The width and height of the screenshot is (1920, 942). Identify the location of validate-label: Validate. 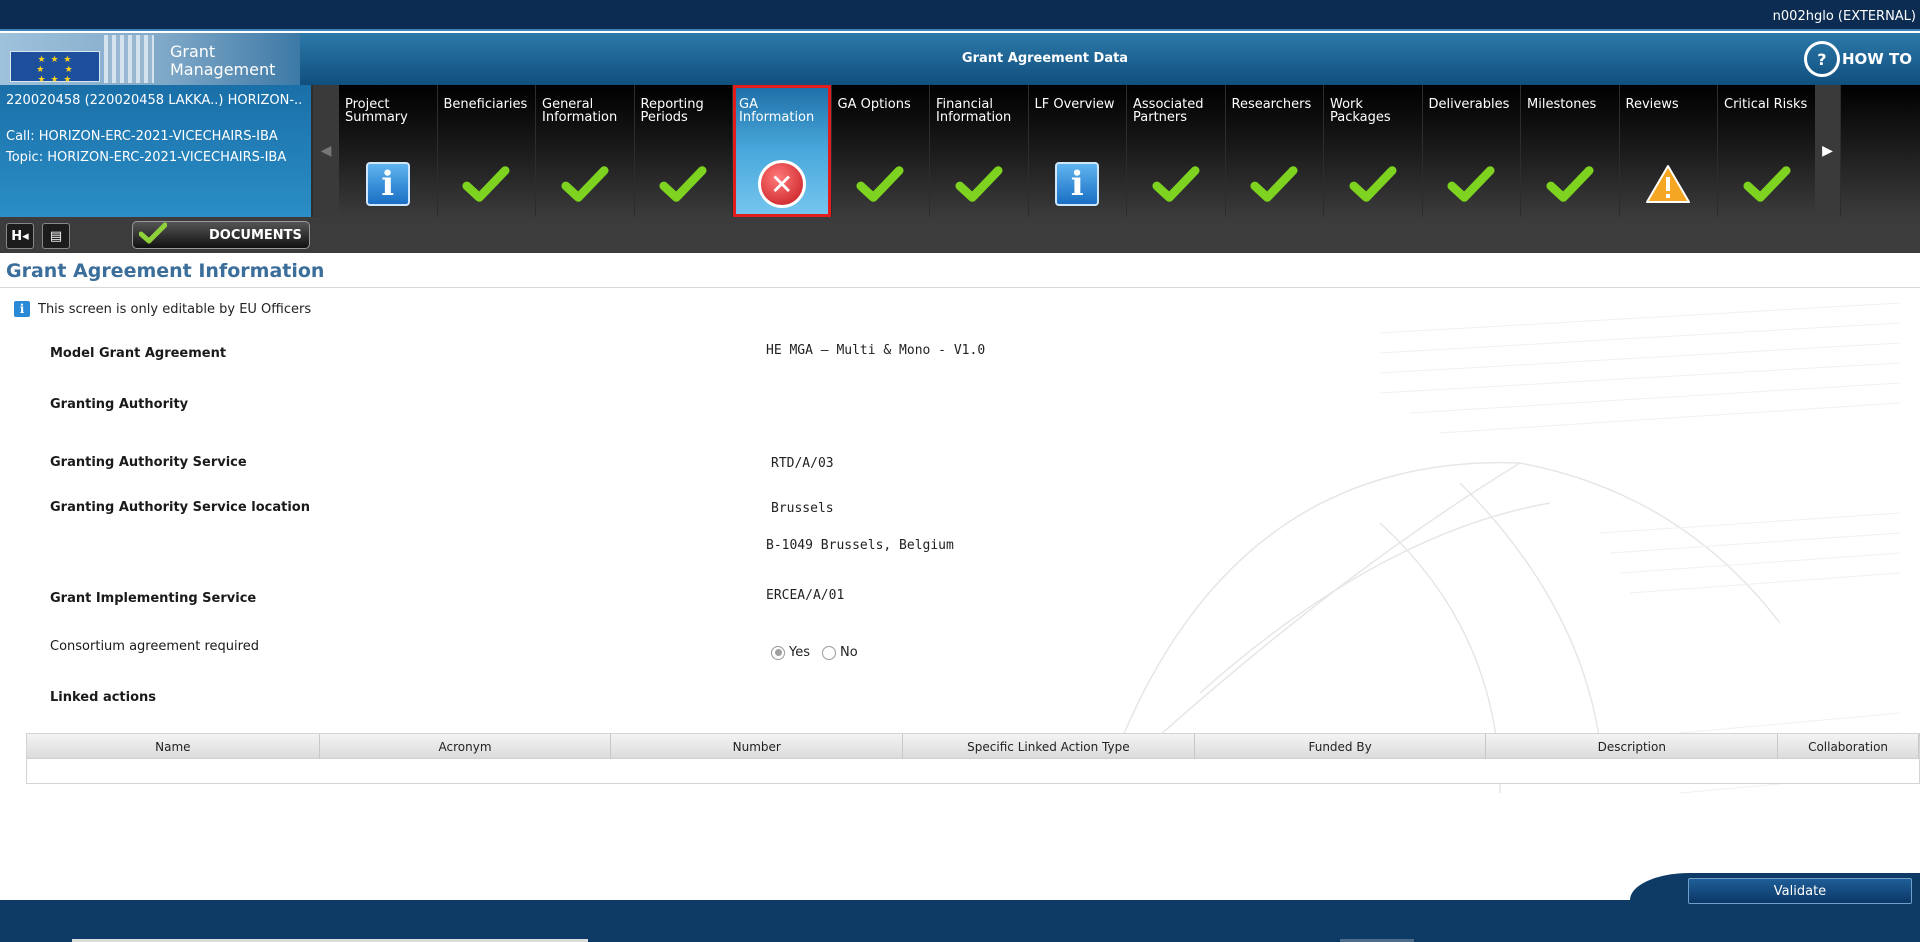
(1800, 891).